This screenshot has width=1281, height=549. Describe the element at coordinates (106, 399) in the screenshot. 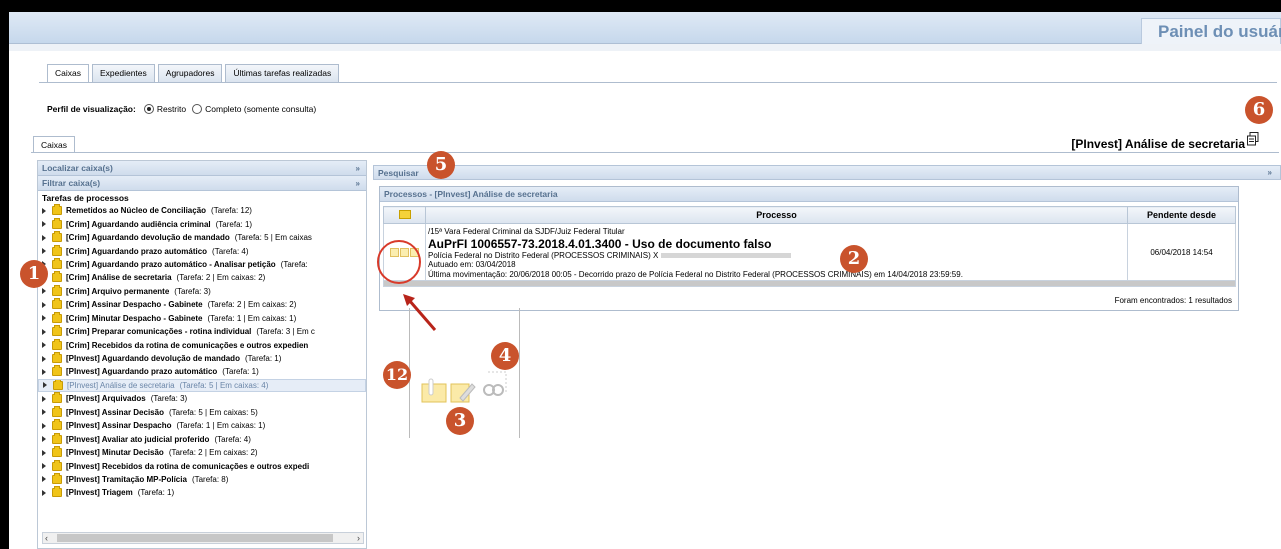

I see `task-name: [PInvest] Arquivados` at that location.